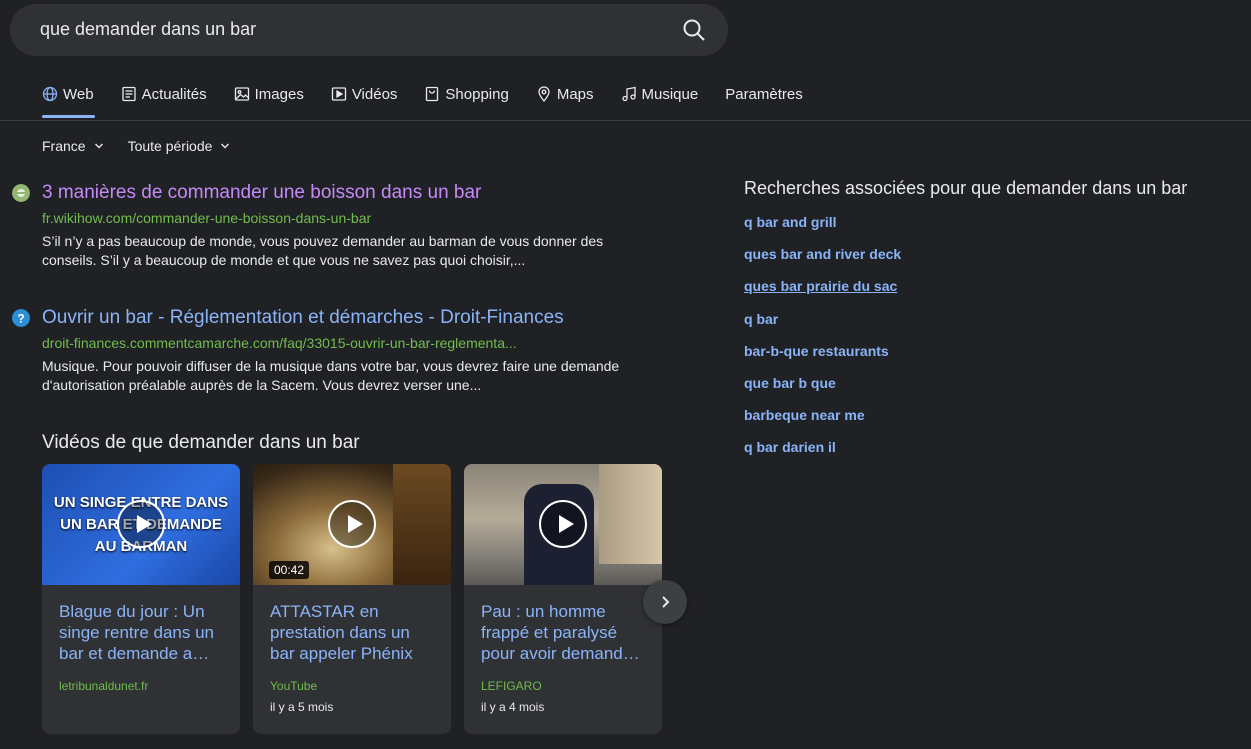 The height and width of the screenshot is (749, 1251). I want to click on related-search-link: que bar b que, so click(822, 391).